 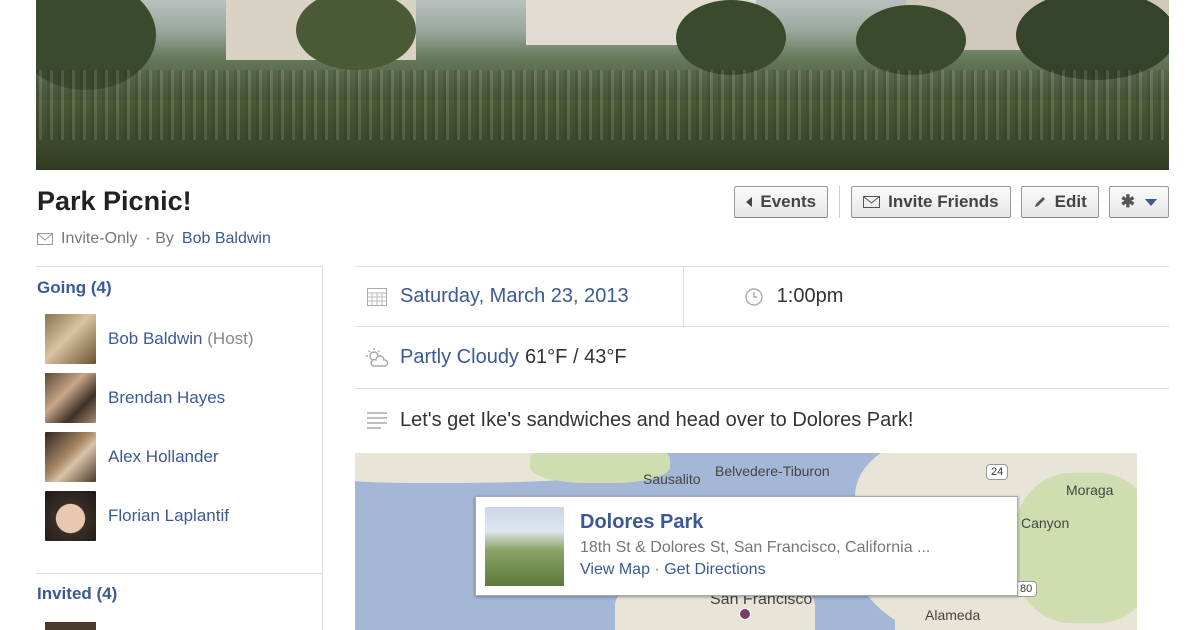 I want to click on invite-friends-label: Invite Friends, so click(x=943, y=201).